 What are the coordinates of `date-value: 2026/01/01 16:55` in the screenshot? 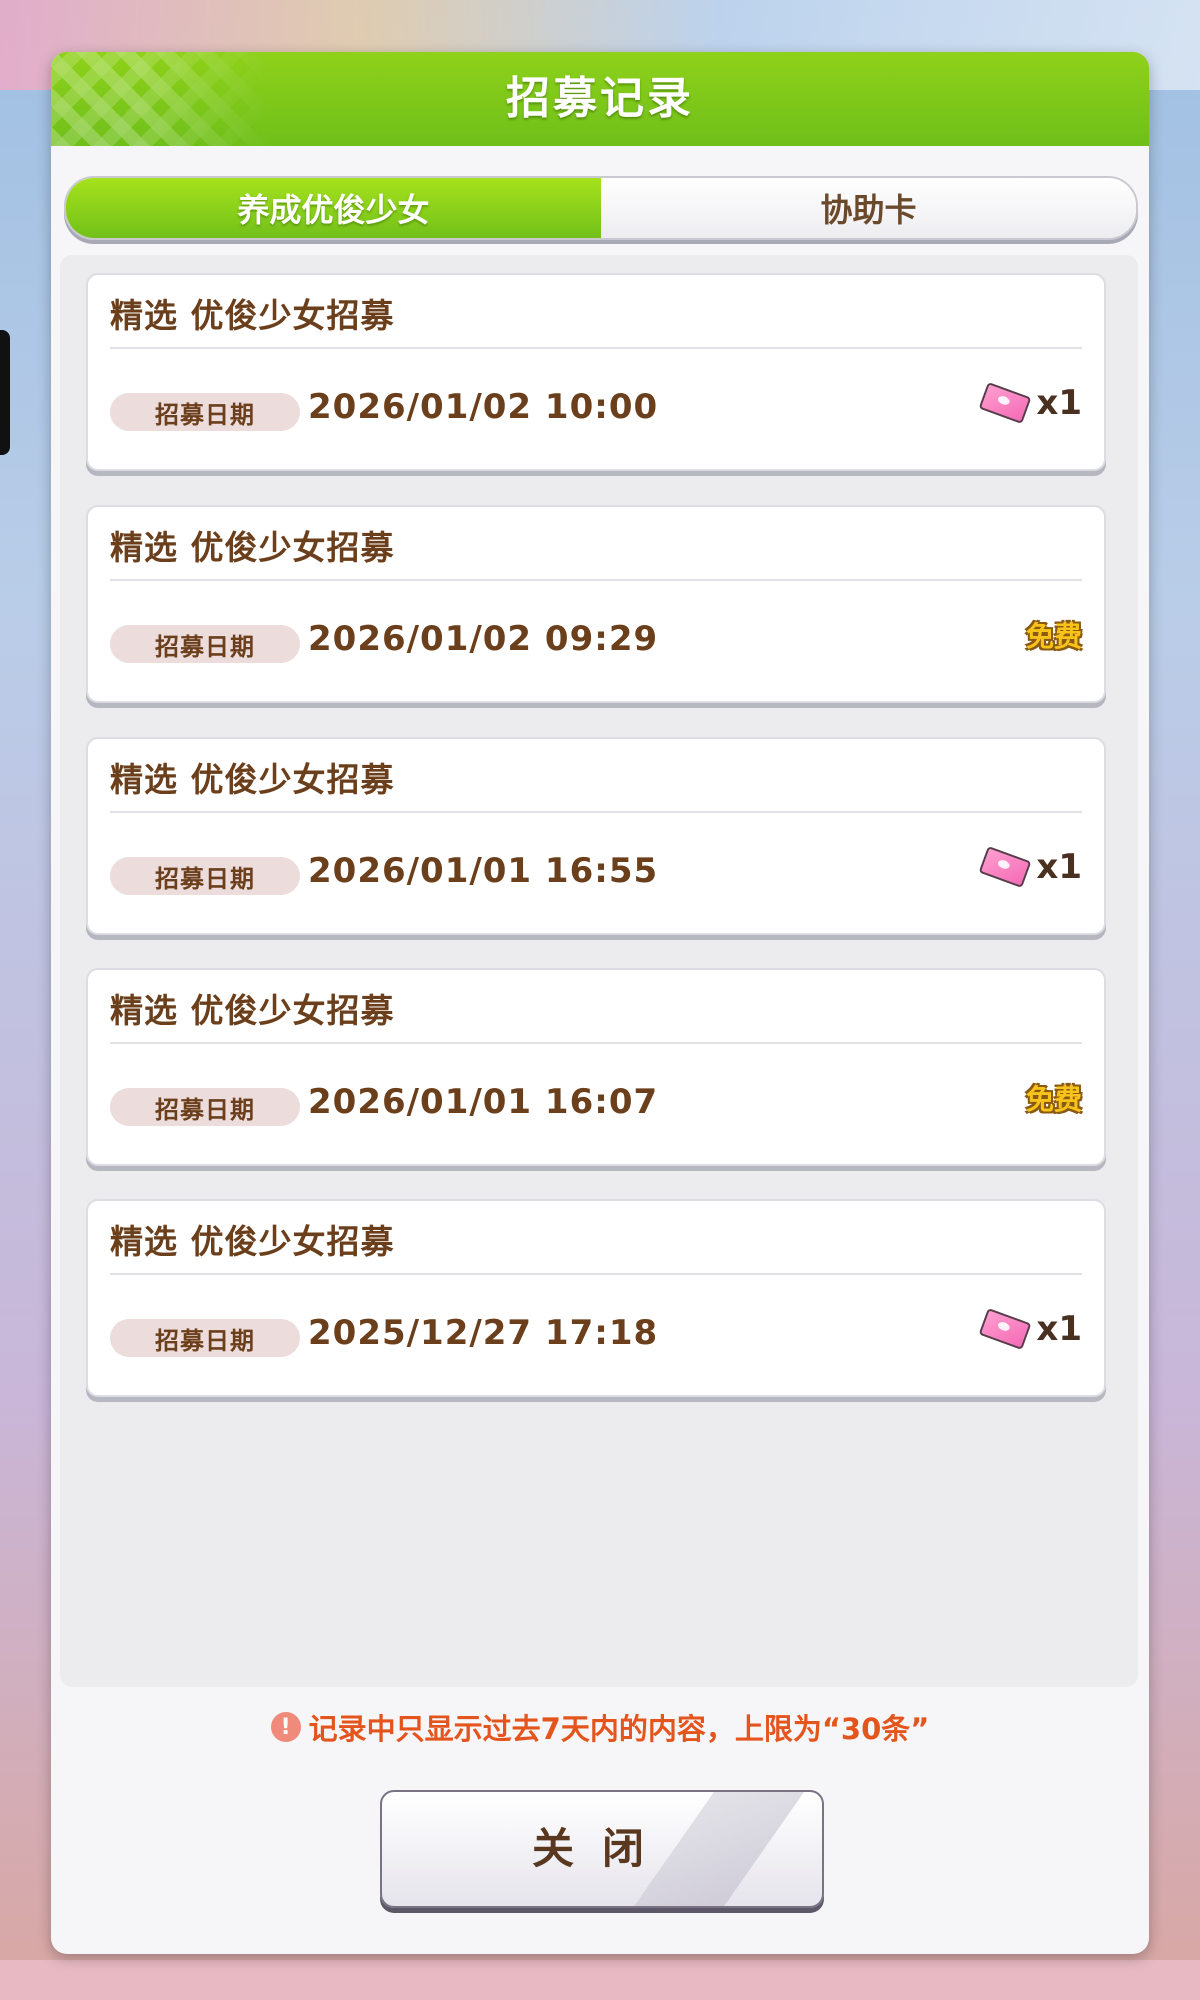 It's located at (483, 871).